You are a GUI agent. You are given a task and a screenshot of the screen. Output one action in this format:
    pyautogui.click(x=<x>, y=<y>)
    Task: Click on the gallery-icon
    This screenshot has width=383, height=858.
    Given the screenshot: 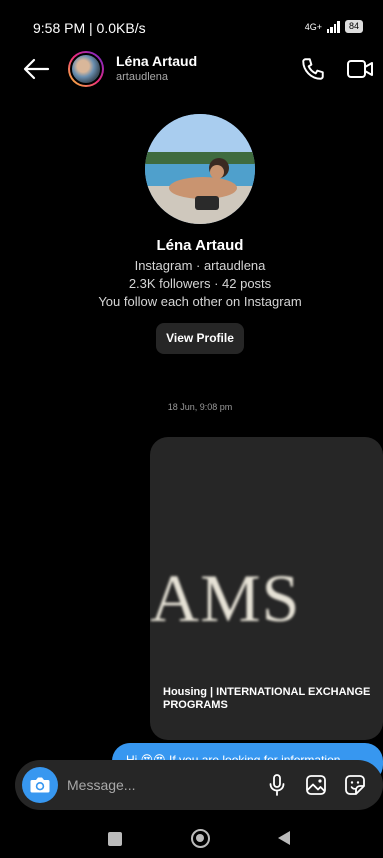 What is the action you would take?
    pyautogui.click(x=316, y=785)
    